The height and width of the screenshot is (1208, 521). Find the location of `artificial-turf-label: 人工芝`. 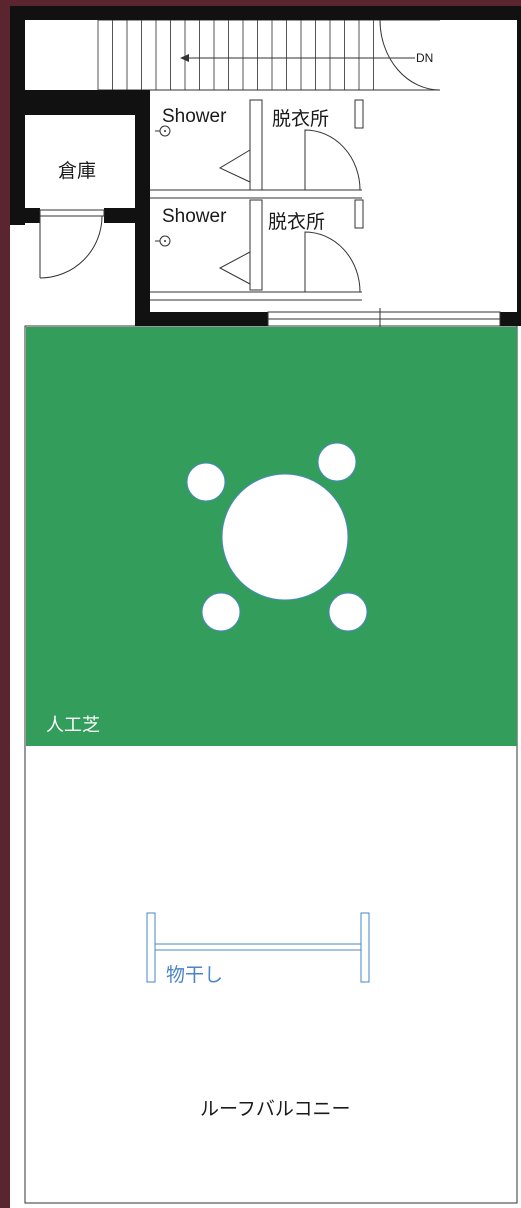

artificial-turf-label: 人工芝 is located at coordinates (73, 725).